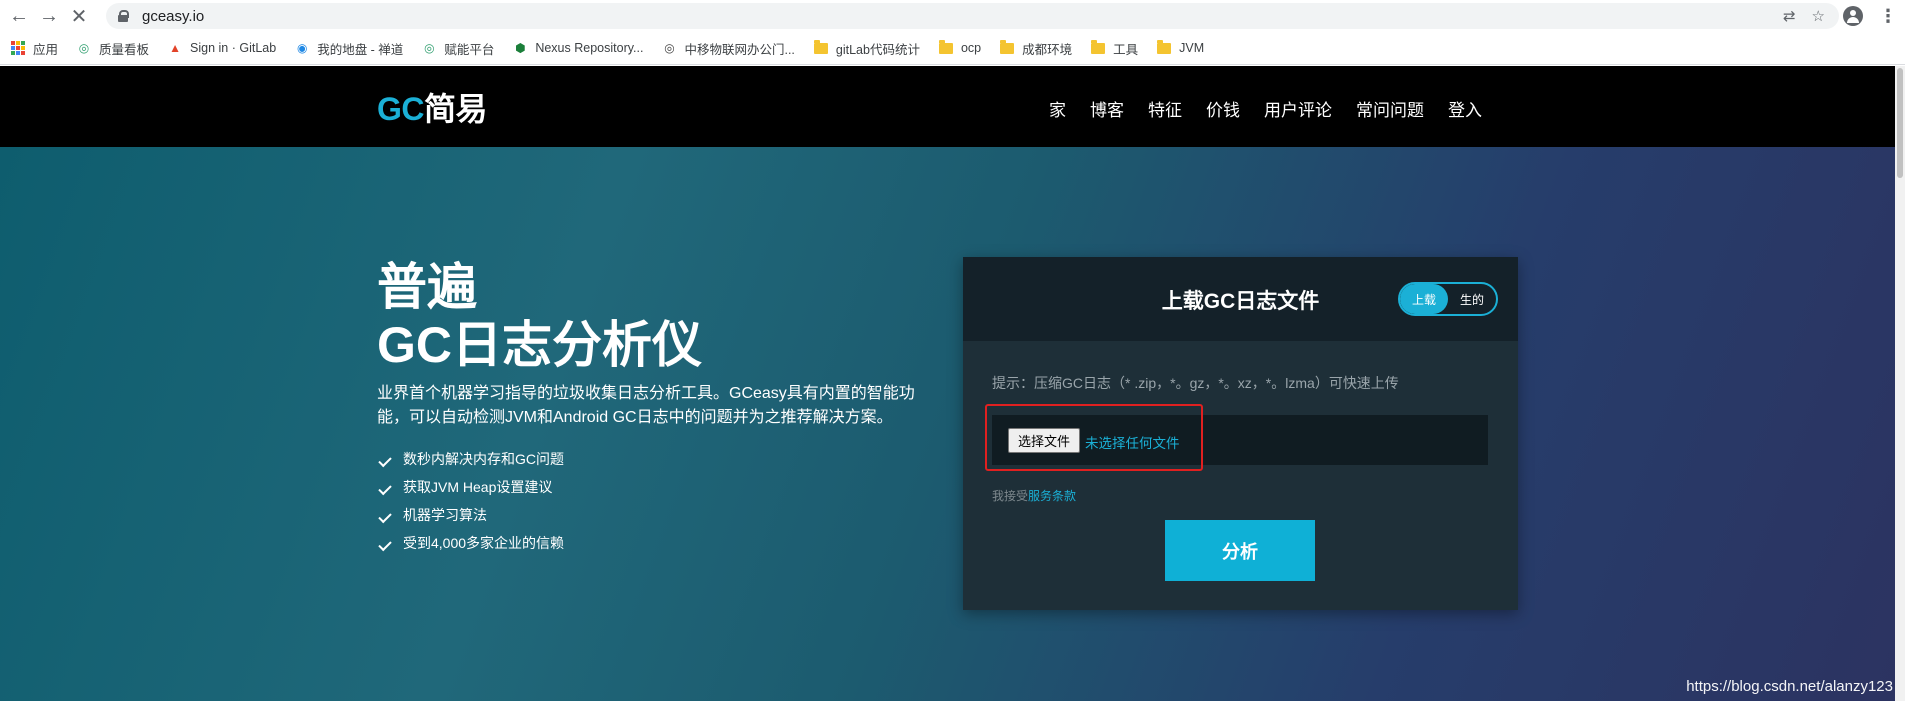 Image resolution: width=1905 pixels, height=701 pixels. I want to click on site-header: GC简易 家 博客 特征 价钱 用户评论 常问问题 登入, so click(947, 106).